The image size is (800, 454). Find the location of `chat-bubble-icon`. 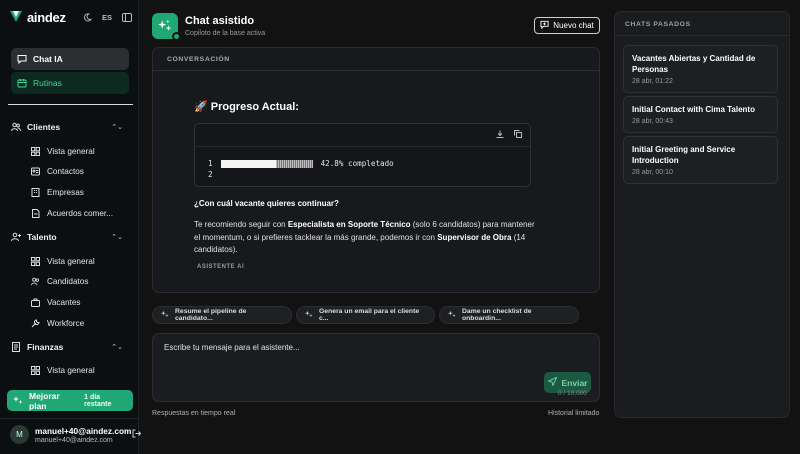

chat-bubble-icon is located at coordinates (22, 59).